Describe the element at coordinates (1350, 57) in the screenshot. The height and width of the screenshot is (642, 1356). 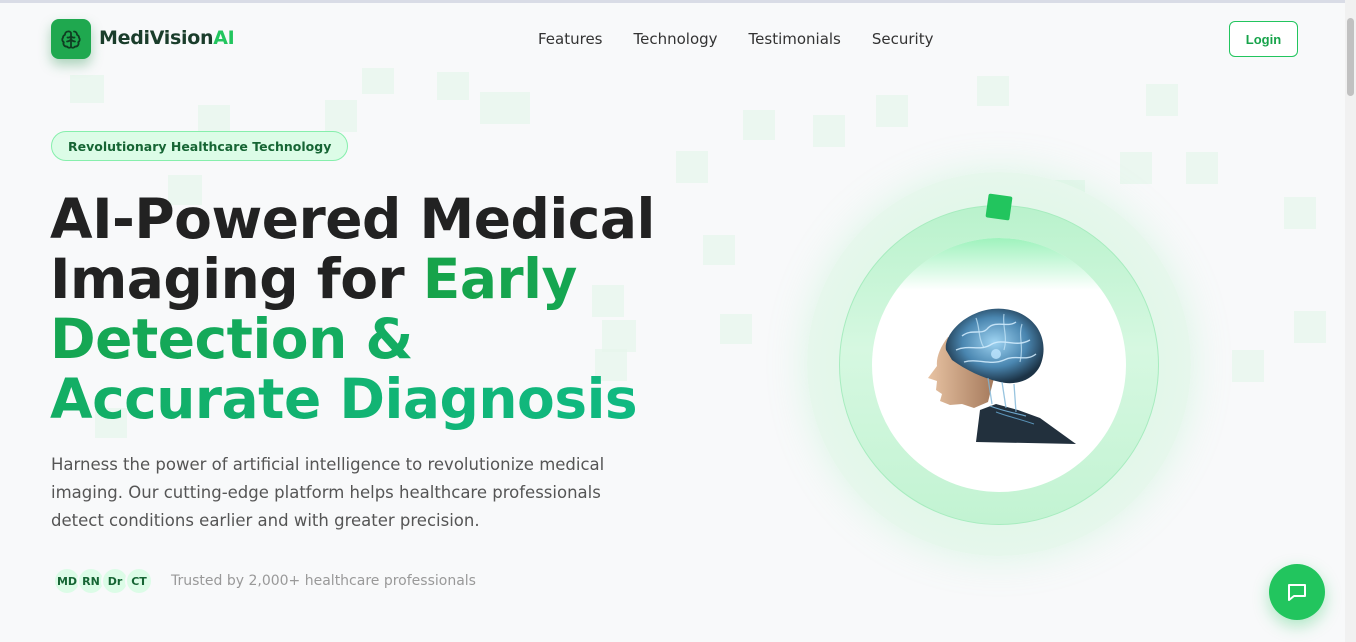
I see `scrollbar-thumb` at that location.